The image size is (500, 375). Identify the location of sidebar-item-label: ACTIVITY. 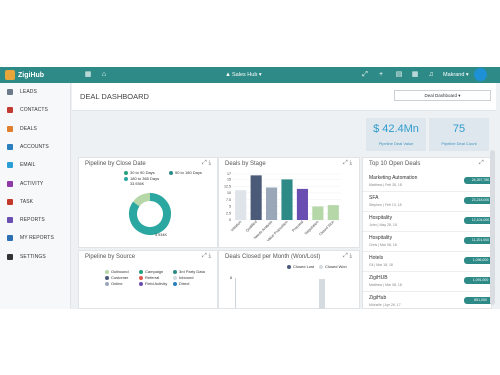
(32, 183).